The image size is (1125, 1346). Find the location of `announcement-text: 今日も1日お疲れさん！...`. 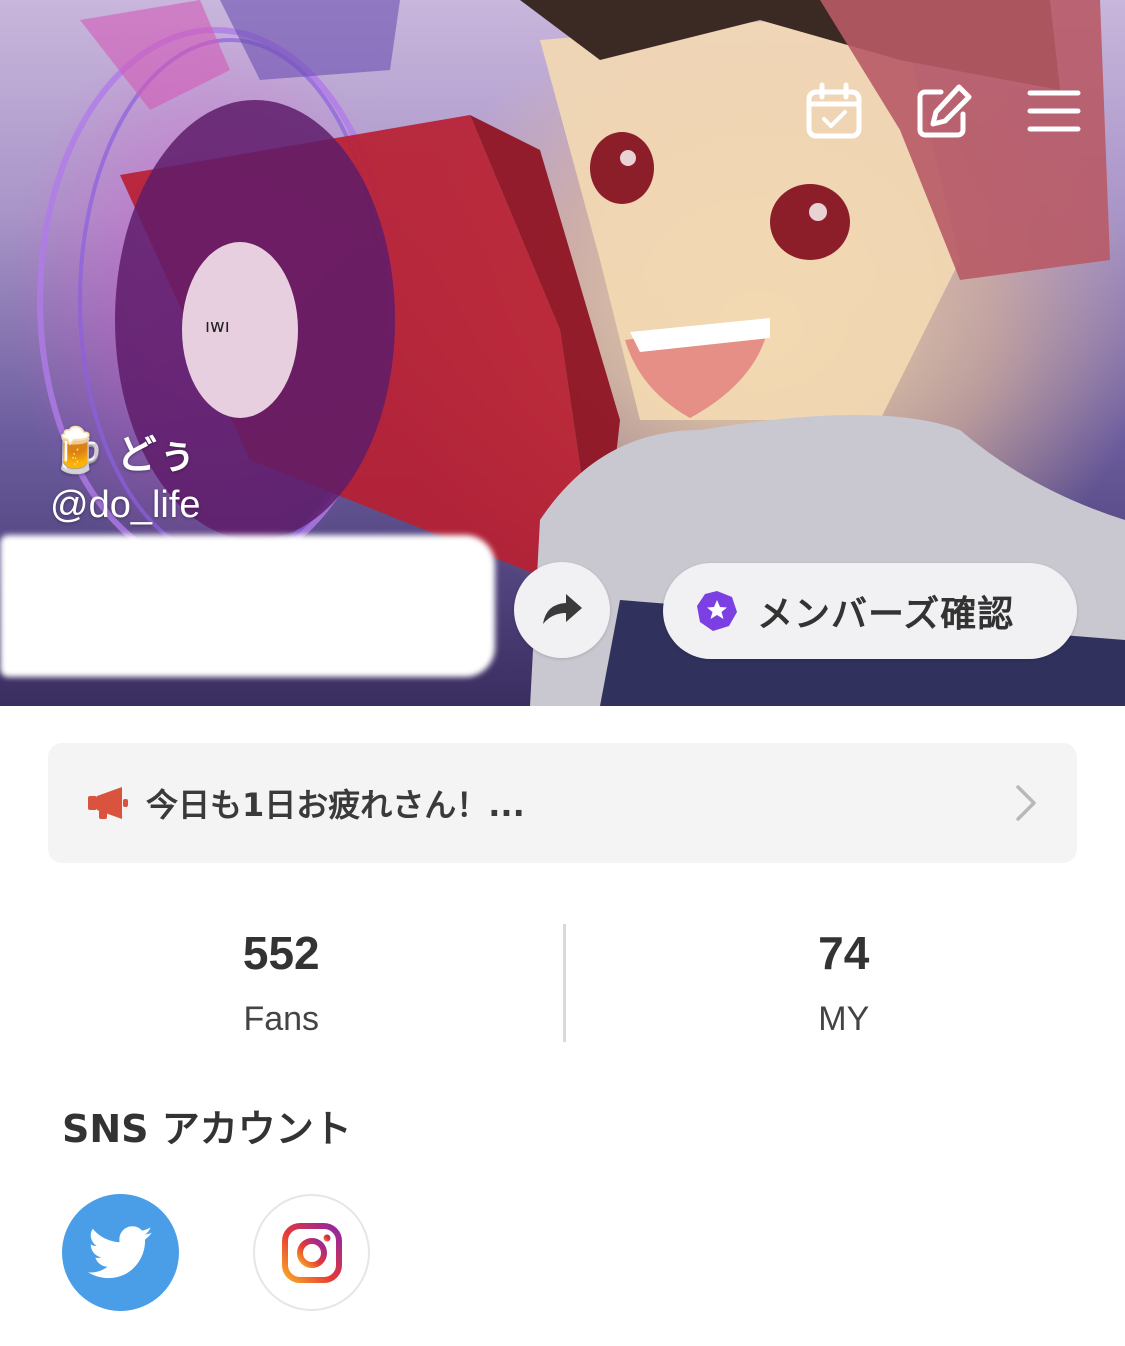

announcement-text: 今日も1日お疲れさん！... is located at coordinates (335, 805).